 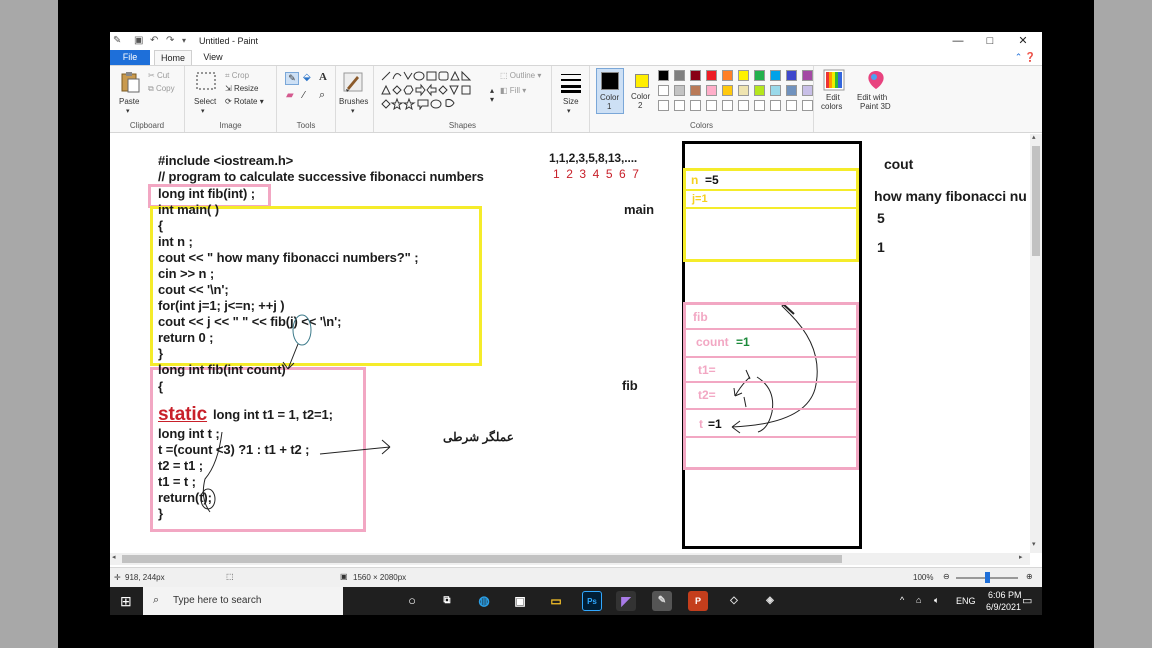 What do you see at coordinates (770, 601) in the screenshot?
I see `app-icon: ◈` at bounding box center [770, 601].